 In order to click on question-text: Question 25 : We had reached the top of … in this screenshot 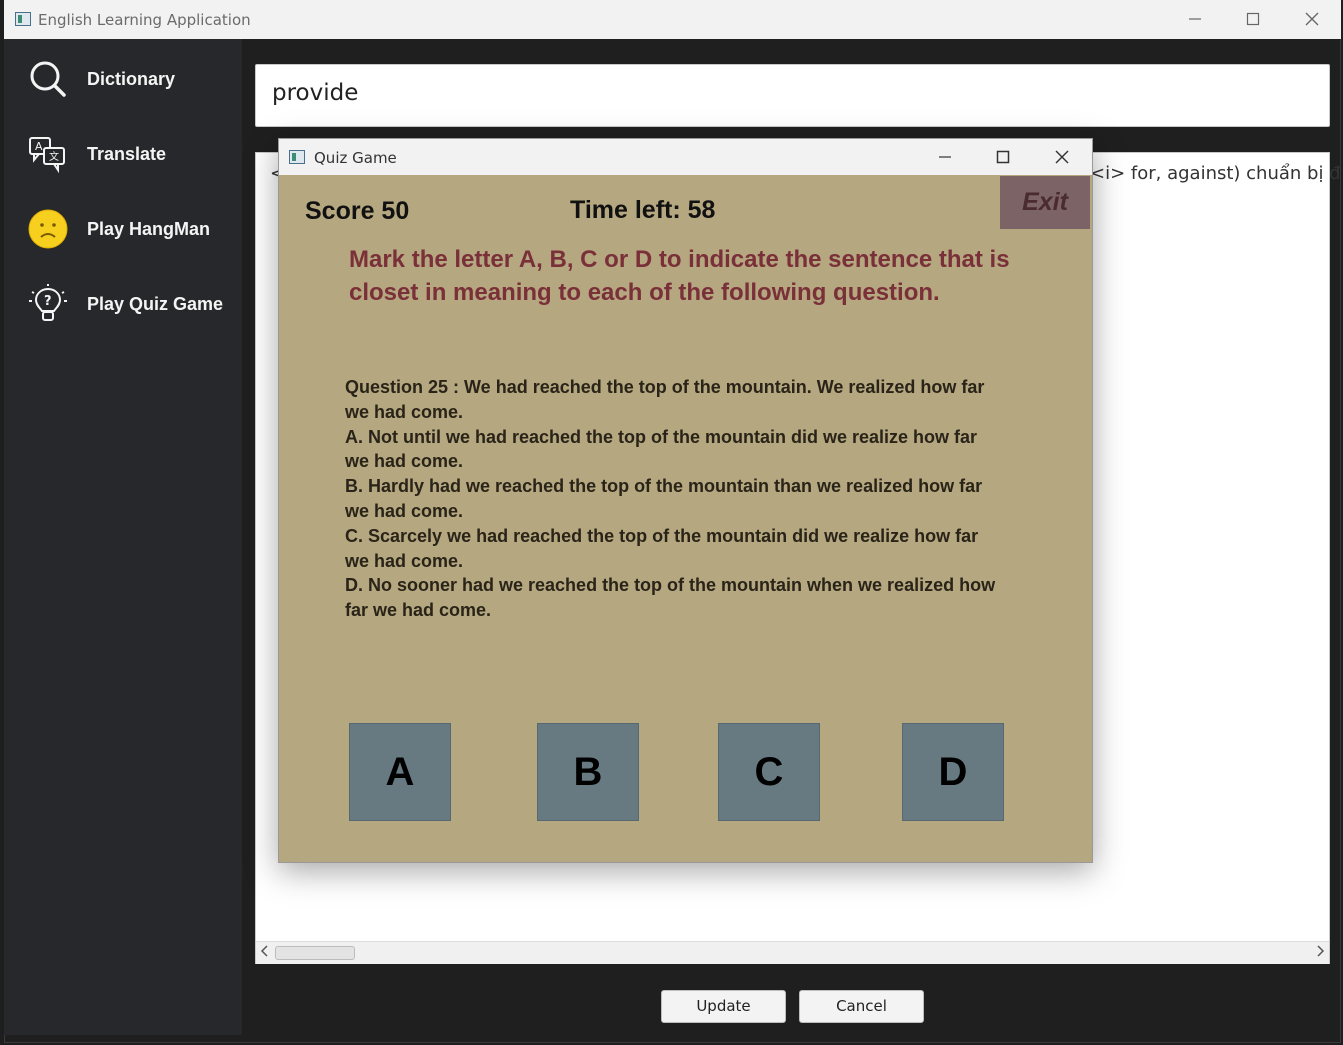, I will do `click(690, 499)`.